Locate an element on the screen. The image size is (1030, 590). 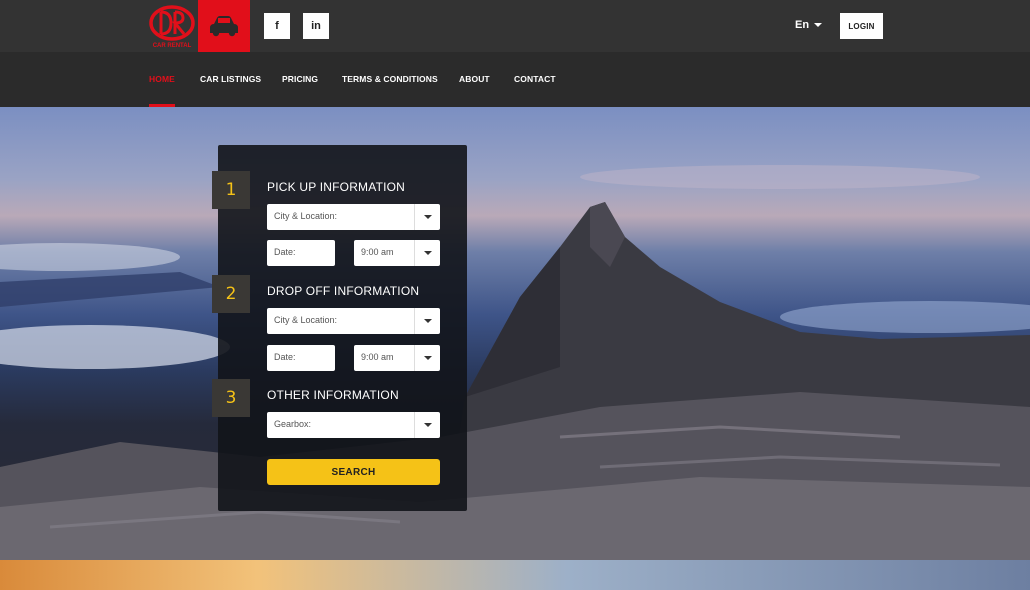
linkedin-icon: in is located at coordinates (316, 26).